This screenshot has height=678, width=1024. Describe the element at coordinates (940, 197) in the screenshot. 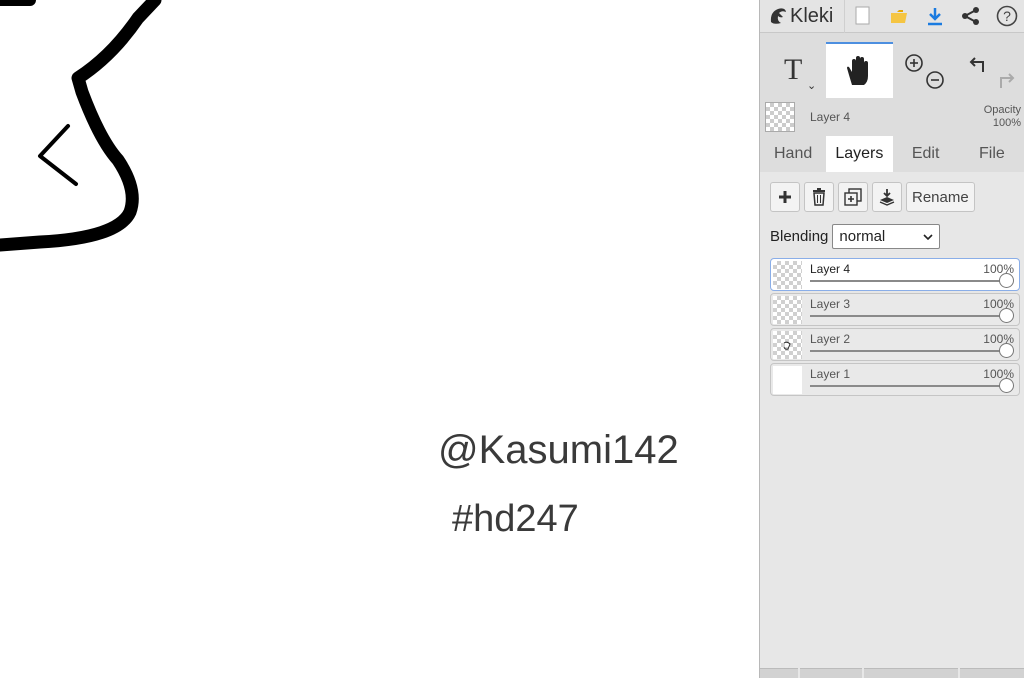

I see `rename-layer-button: Rename` at that location.